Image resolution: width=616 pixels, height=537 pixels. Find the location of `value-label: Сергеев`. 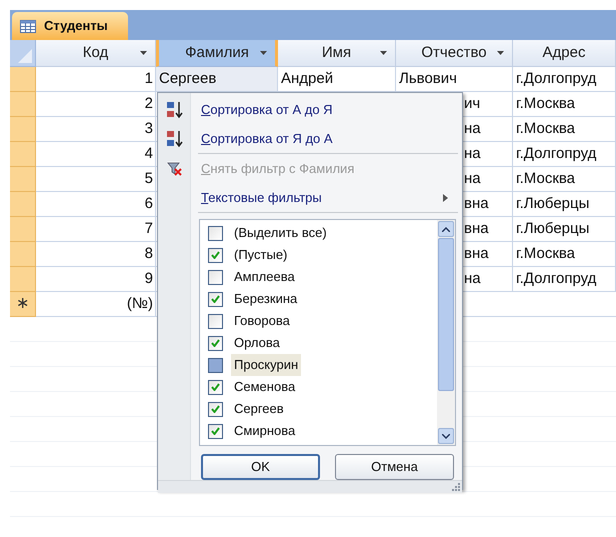

value-label: Сергеев is located at coordinates (259, 409).